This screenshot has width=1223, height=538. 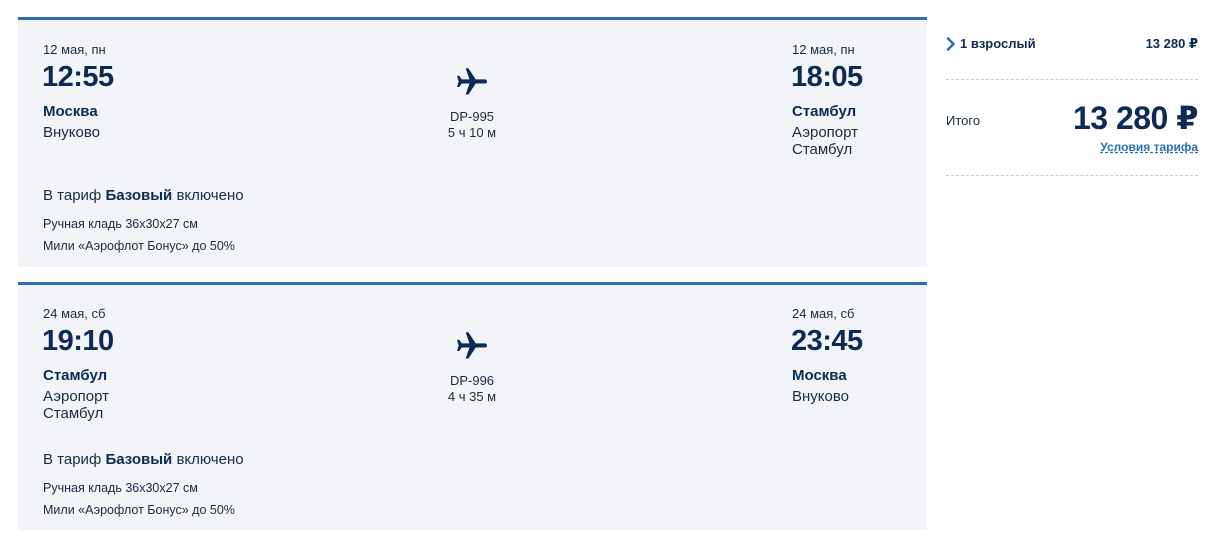 I want to click on tariff-terms-link: Условия тарифа, so click(x=1149, y=147).